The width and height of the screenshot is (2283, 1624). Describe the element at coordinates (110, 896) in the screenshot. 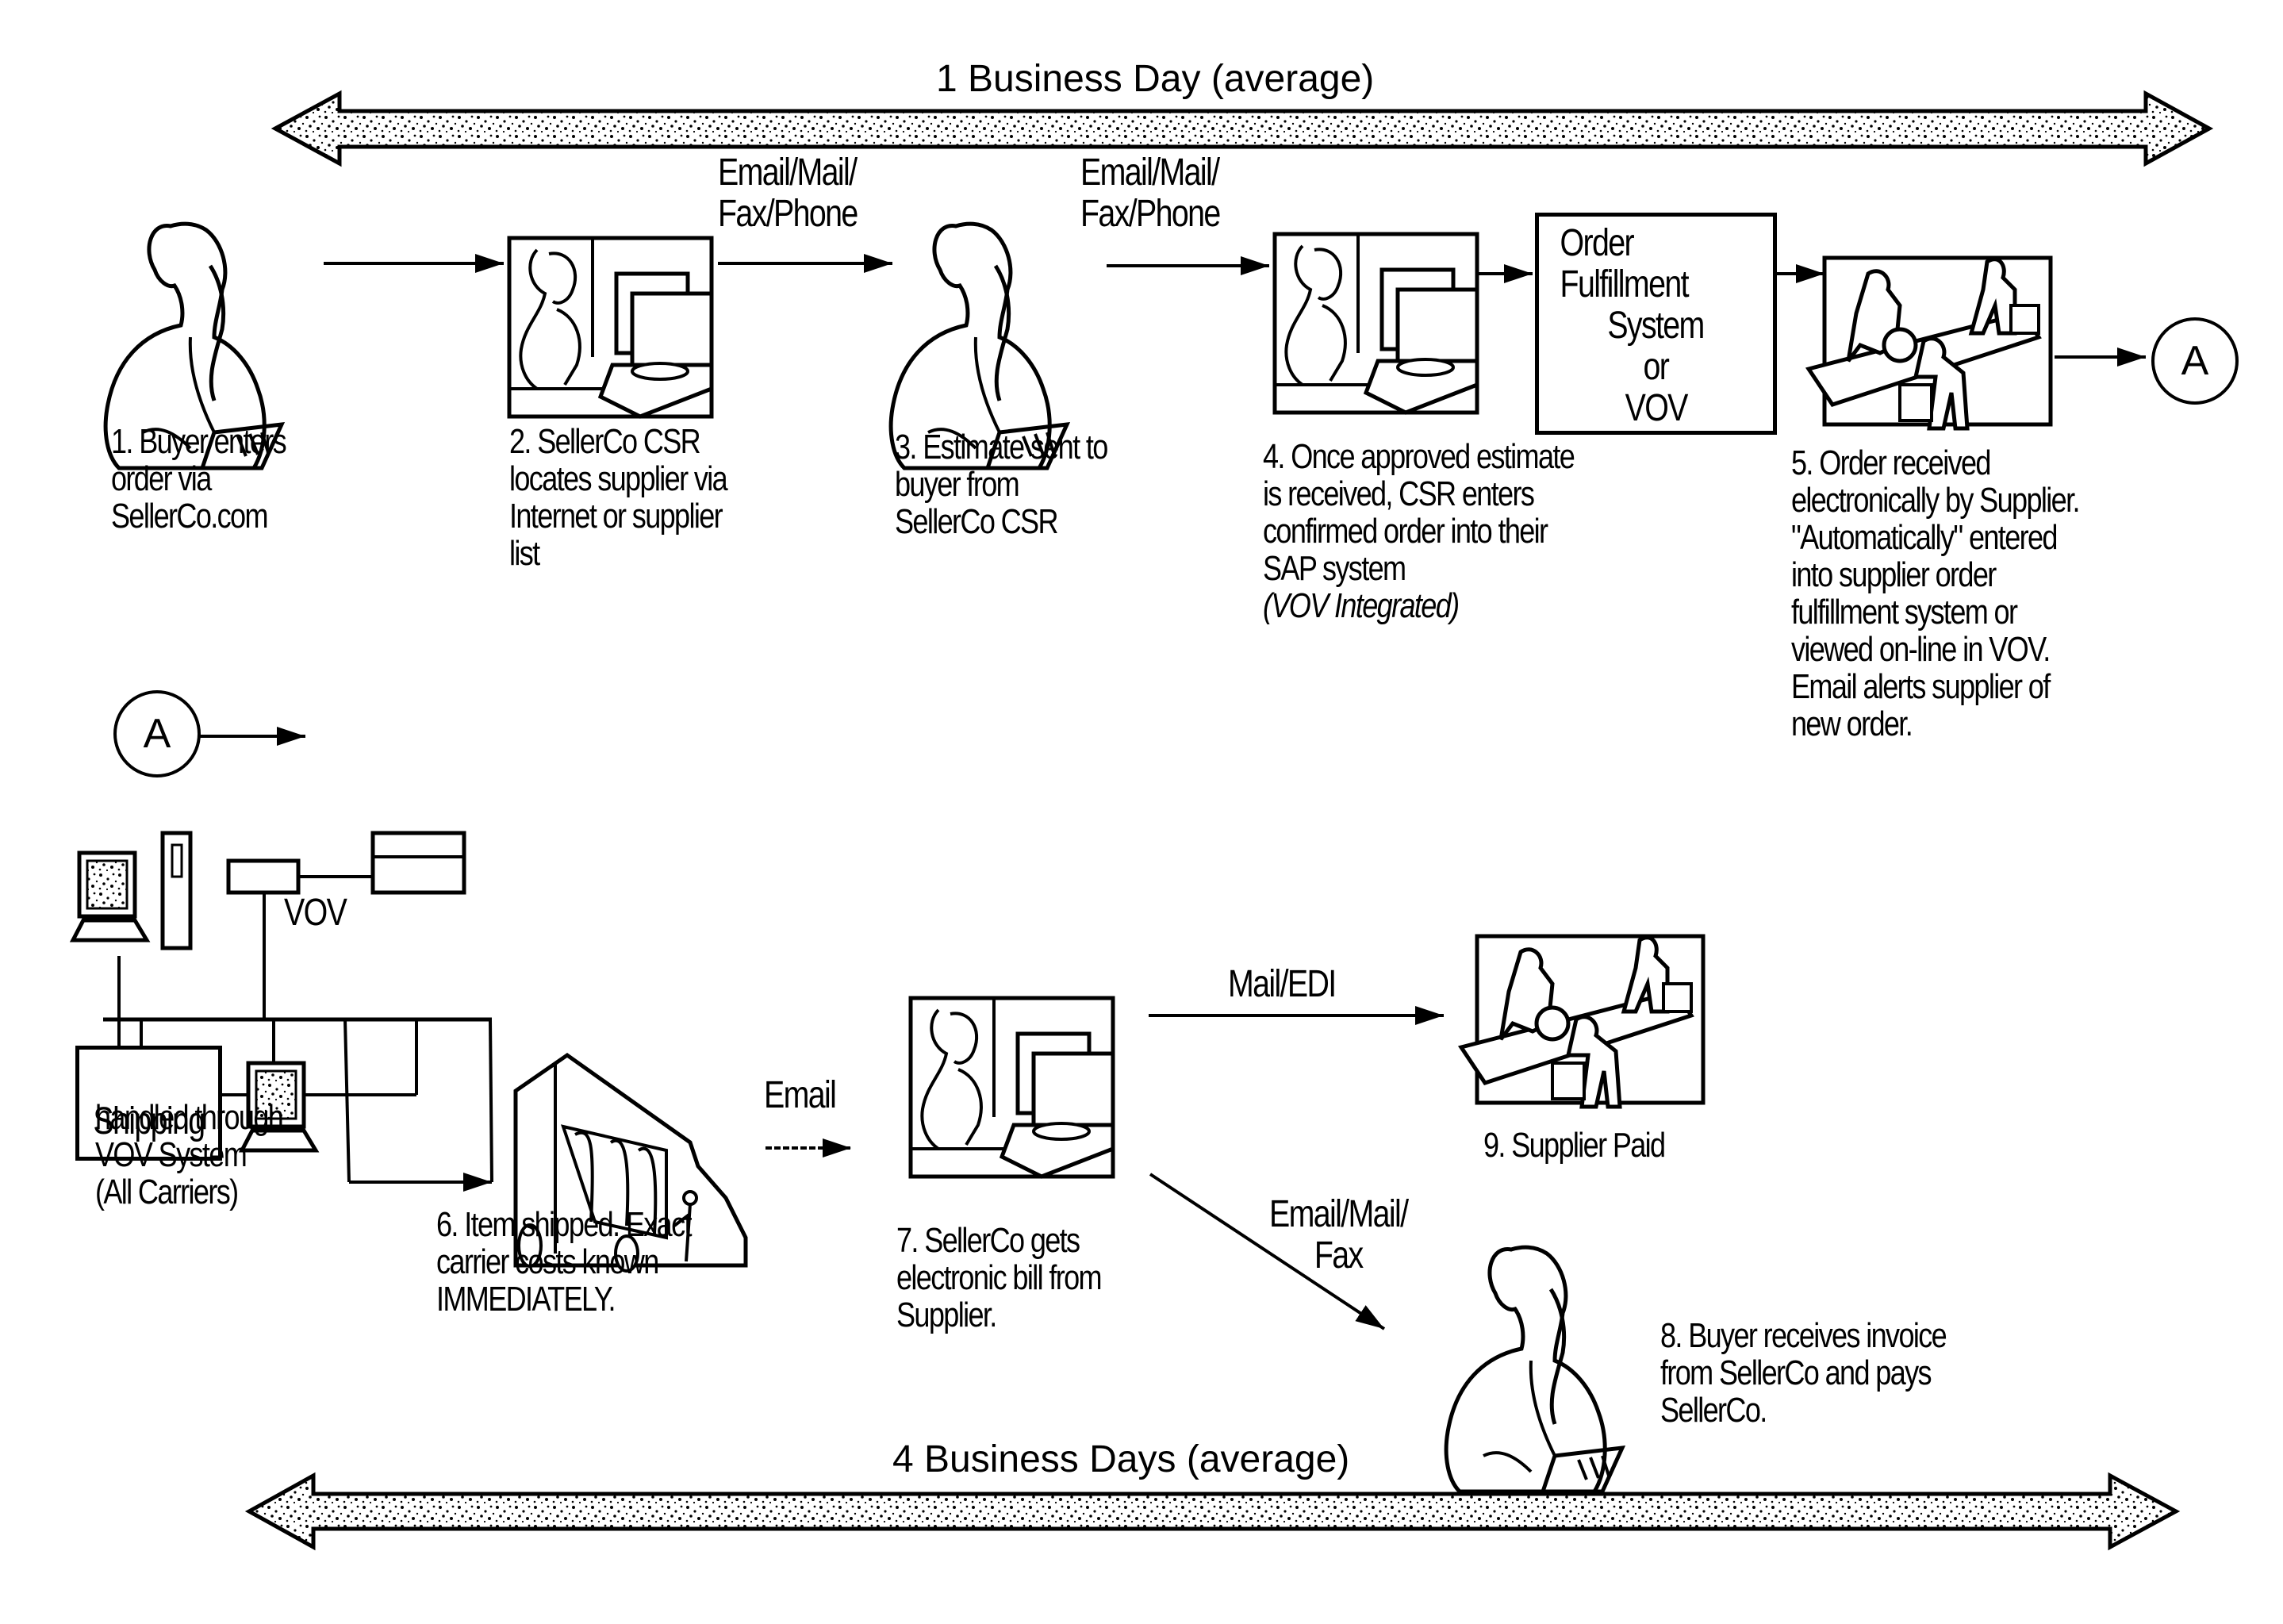

I see `workstation-icon` at that location.